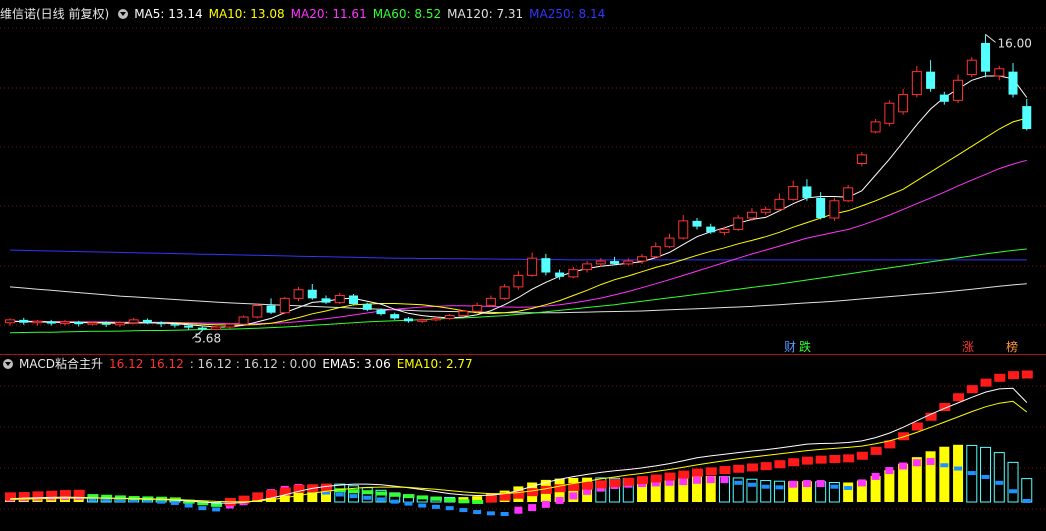  What do you see at coordinates (126, 364) in the screenshot?
I see `indicator-value-1: 16.12` at bounding box center [126, 364].